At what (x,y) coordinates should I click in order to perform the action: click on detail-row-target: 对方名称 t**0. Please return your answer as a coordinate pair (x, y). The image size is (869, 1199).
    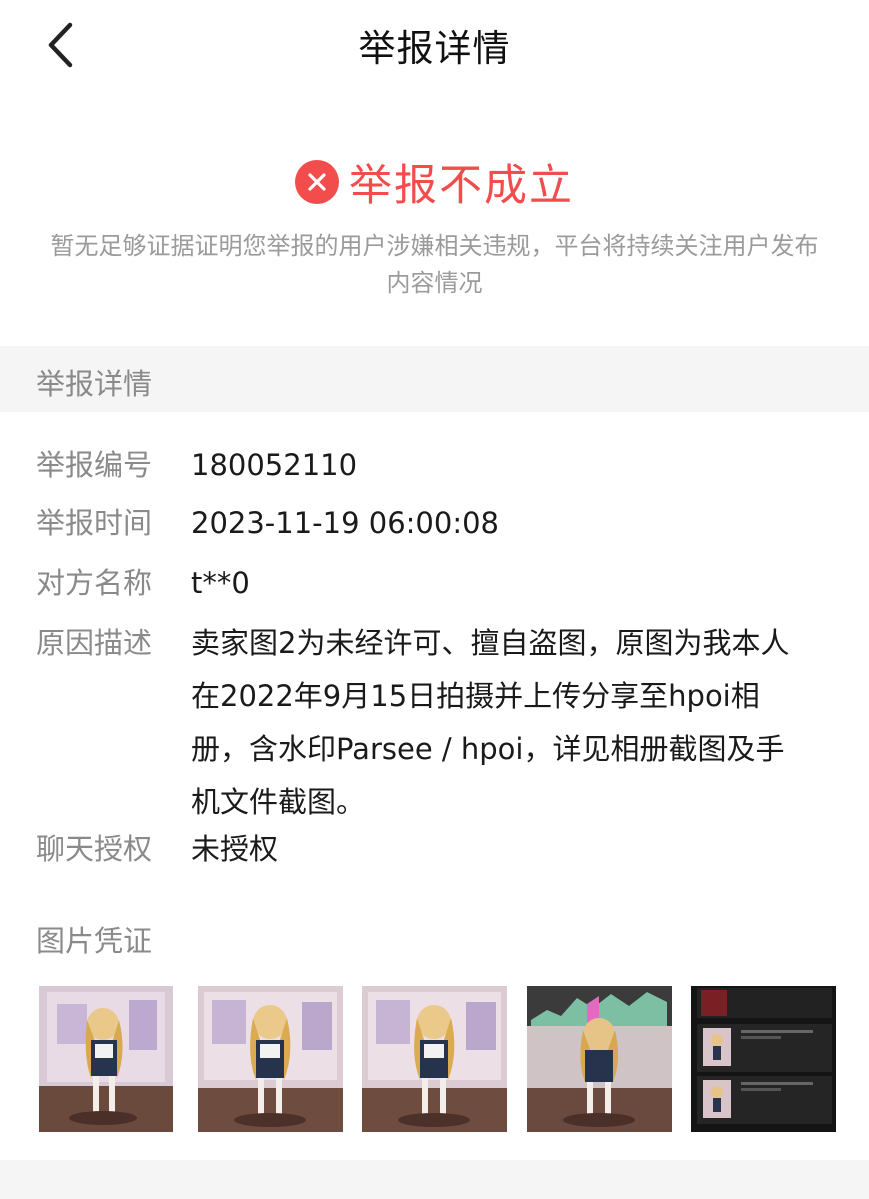
    Looking at the image, I should click on (418, 583).